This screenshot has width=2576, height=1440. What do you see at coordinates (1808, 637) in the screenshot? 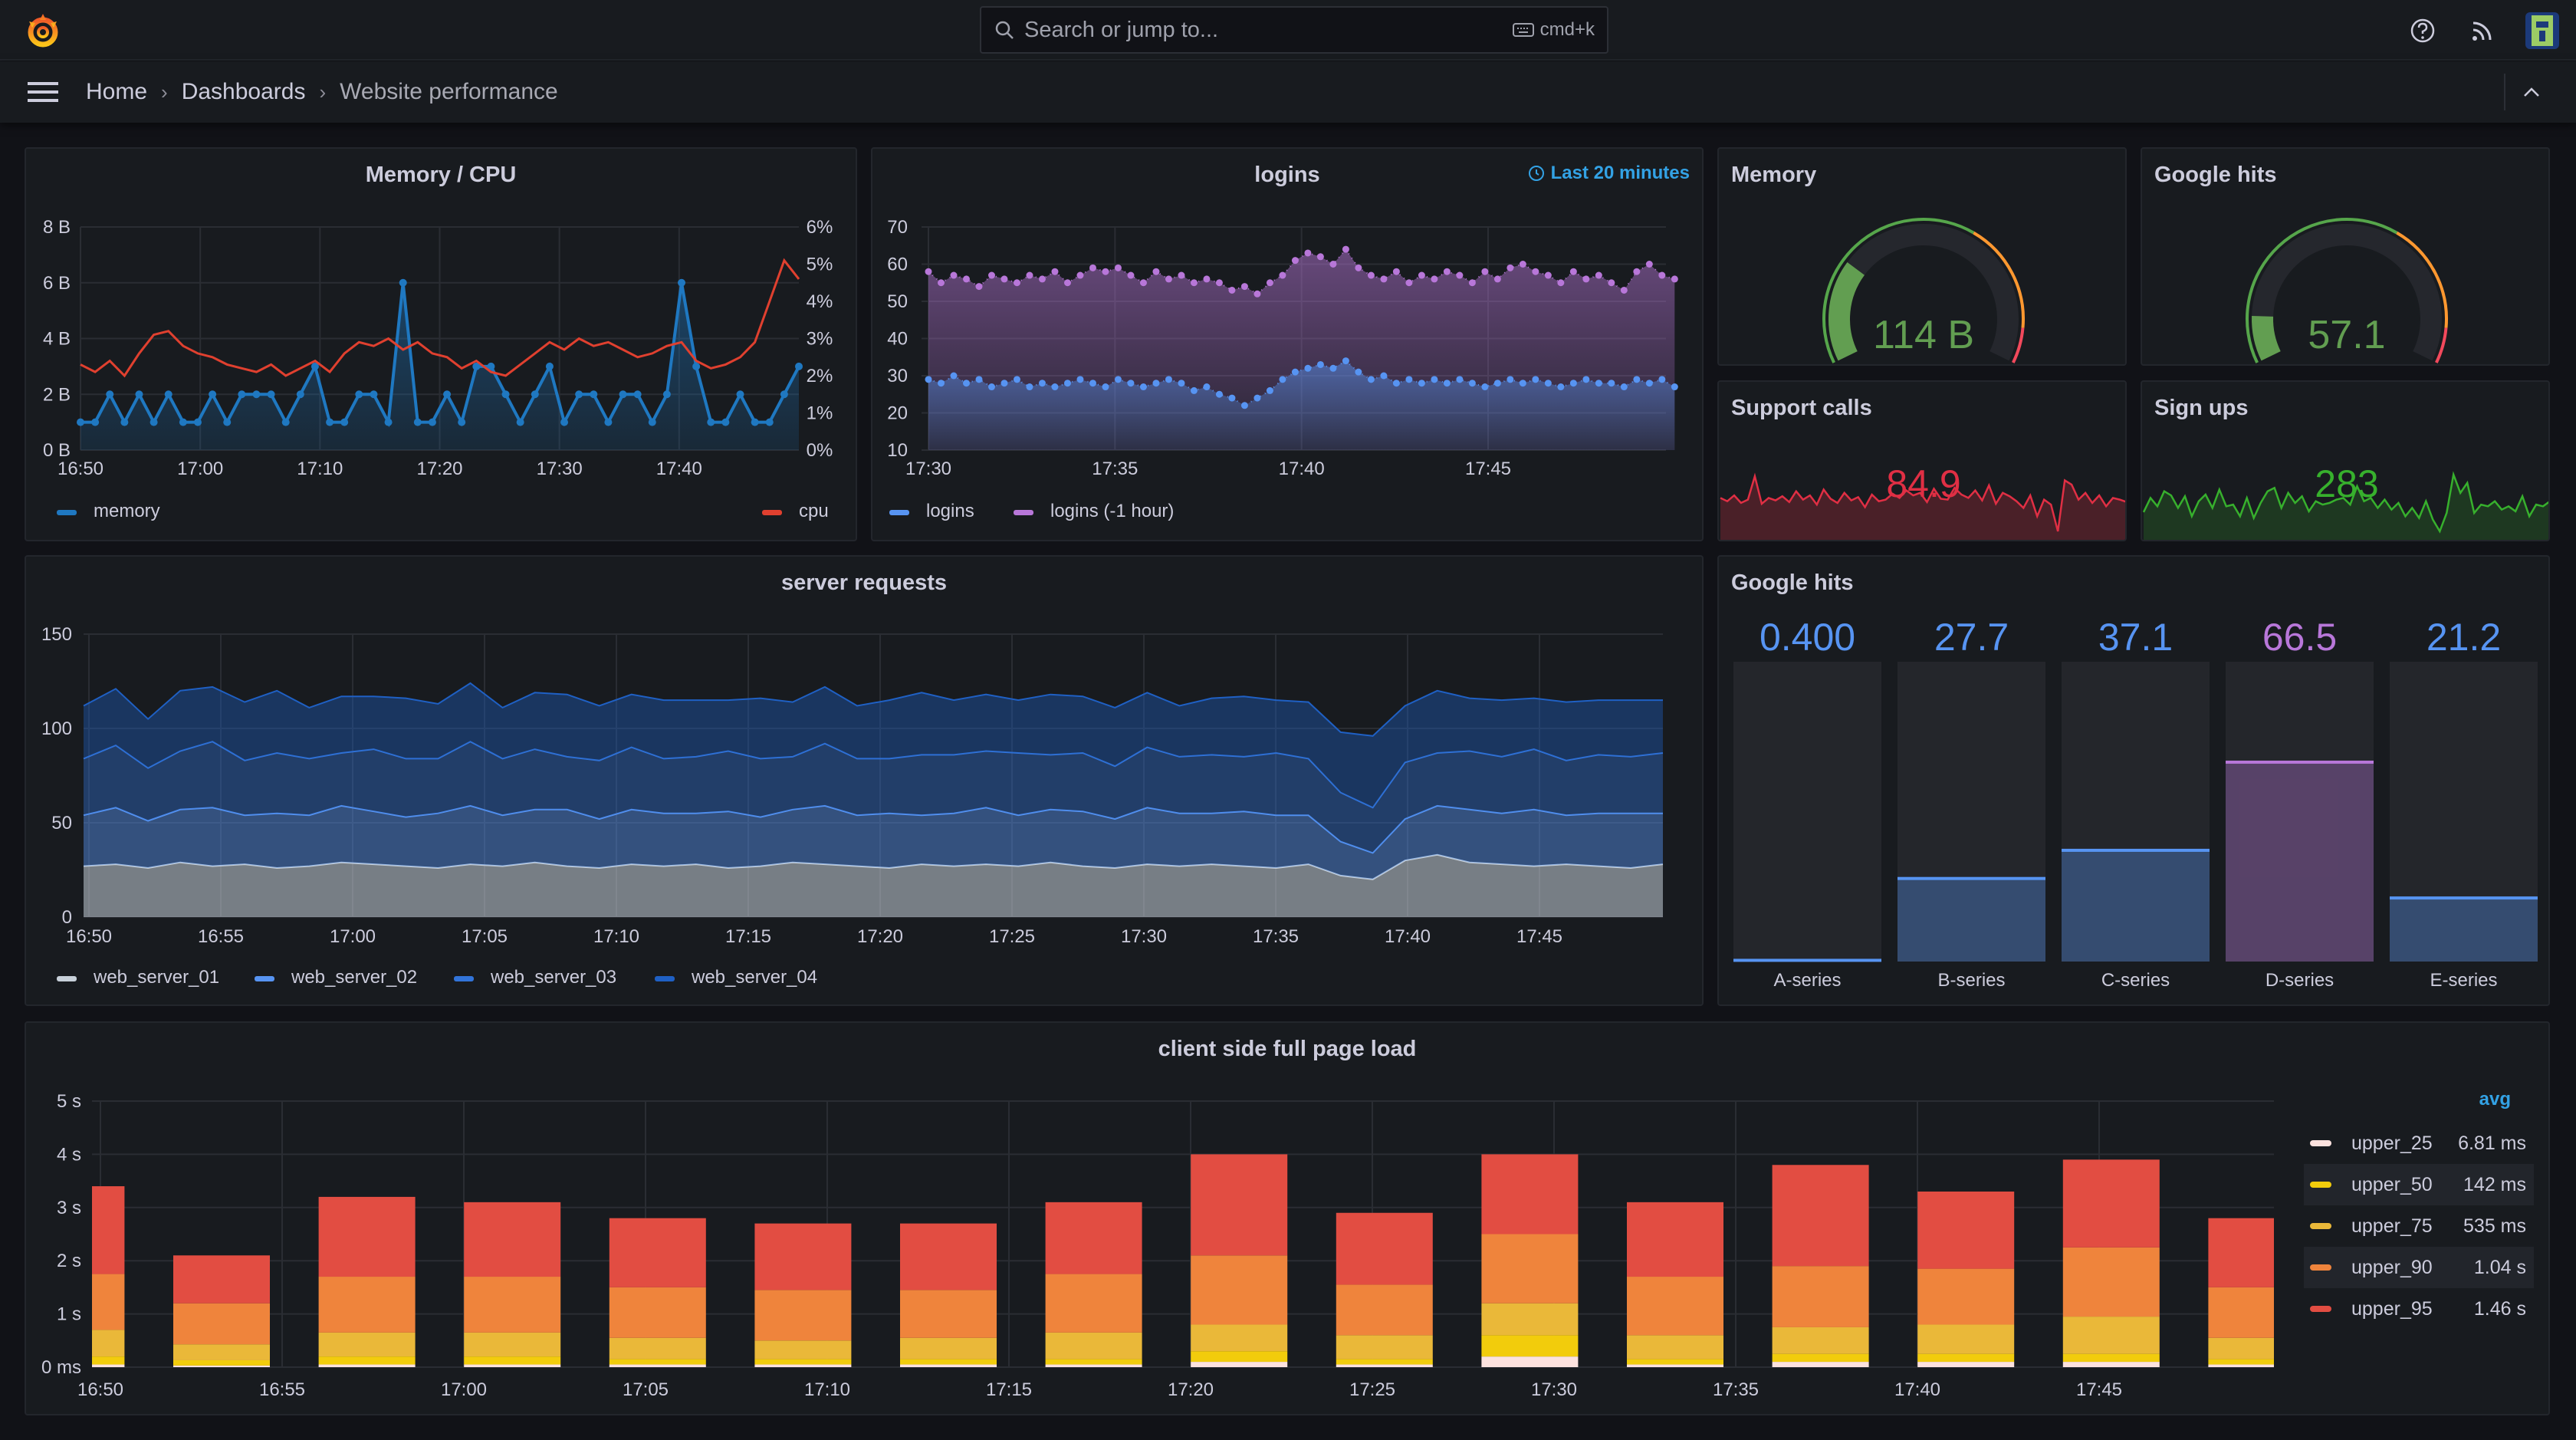
I see `bar-value: 0.400` at bounding box center [1808, 637].